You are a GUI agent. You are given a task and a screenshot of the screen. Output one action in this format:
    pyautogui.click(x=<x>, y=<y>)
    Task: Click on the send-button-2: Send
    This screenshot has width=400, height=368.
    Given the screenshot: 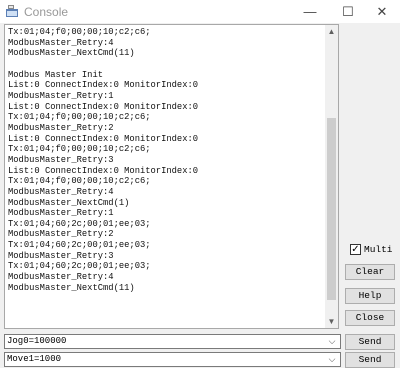 What is the action you would take?
    pyautogui.click(x=370, y=360)
    